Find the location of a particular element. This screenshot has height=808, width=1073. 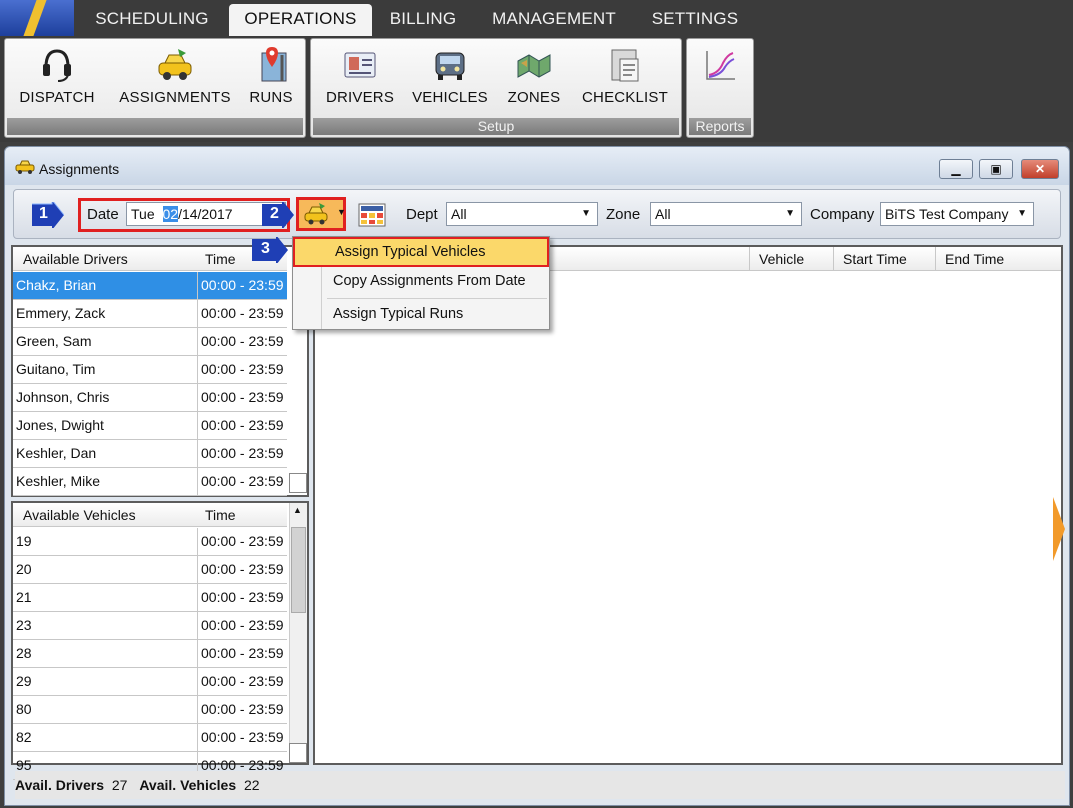

table-row: Emmery, Zack 00:00 - 23:59 is located at coordinates (150, 314).